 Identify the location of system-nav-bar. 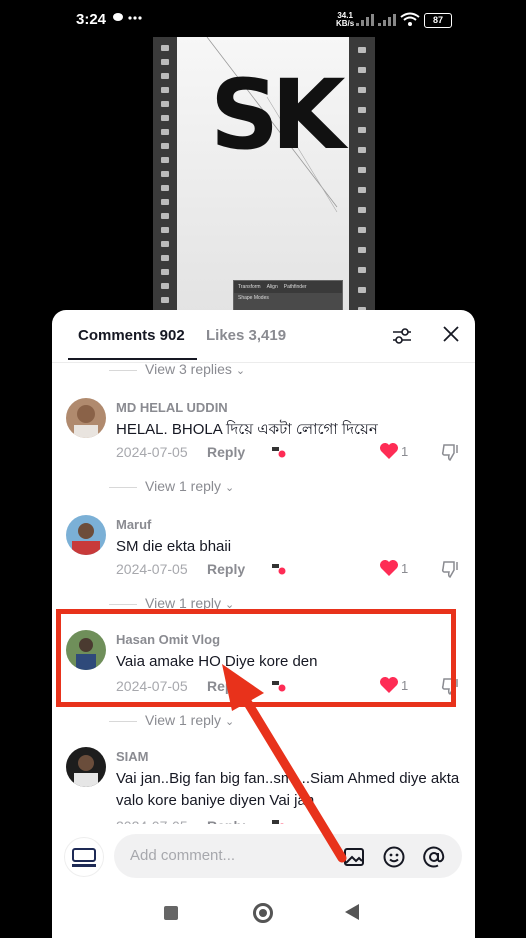
(263, 912).